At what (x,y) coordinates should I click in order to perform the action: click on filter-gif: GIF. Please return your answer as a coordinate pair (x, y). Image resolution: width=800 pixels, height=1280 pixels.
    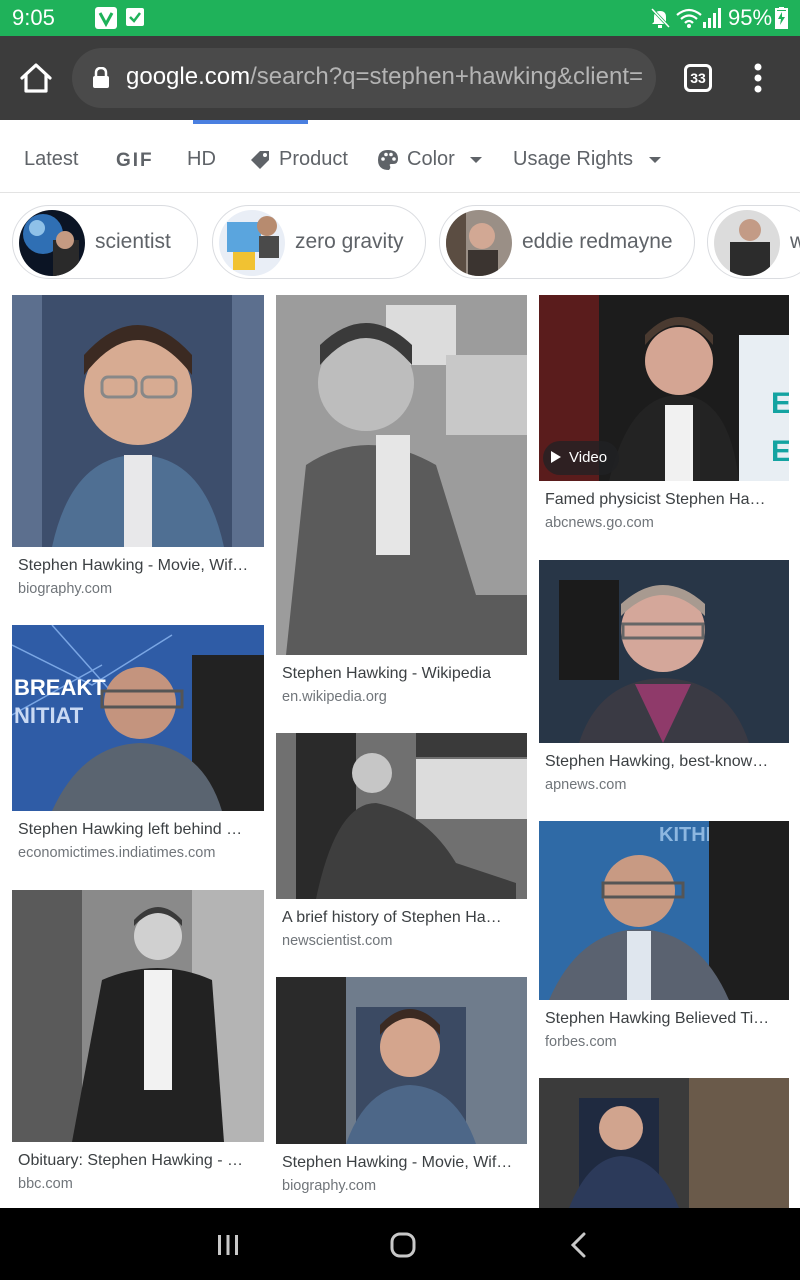
    Looking at the image, I should click on (135, 161).